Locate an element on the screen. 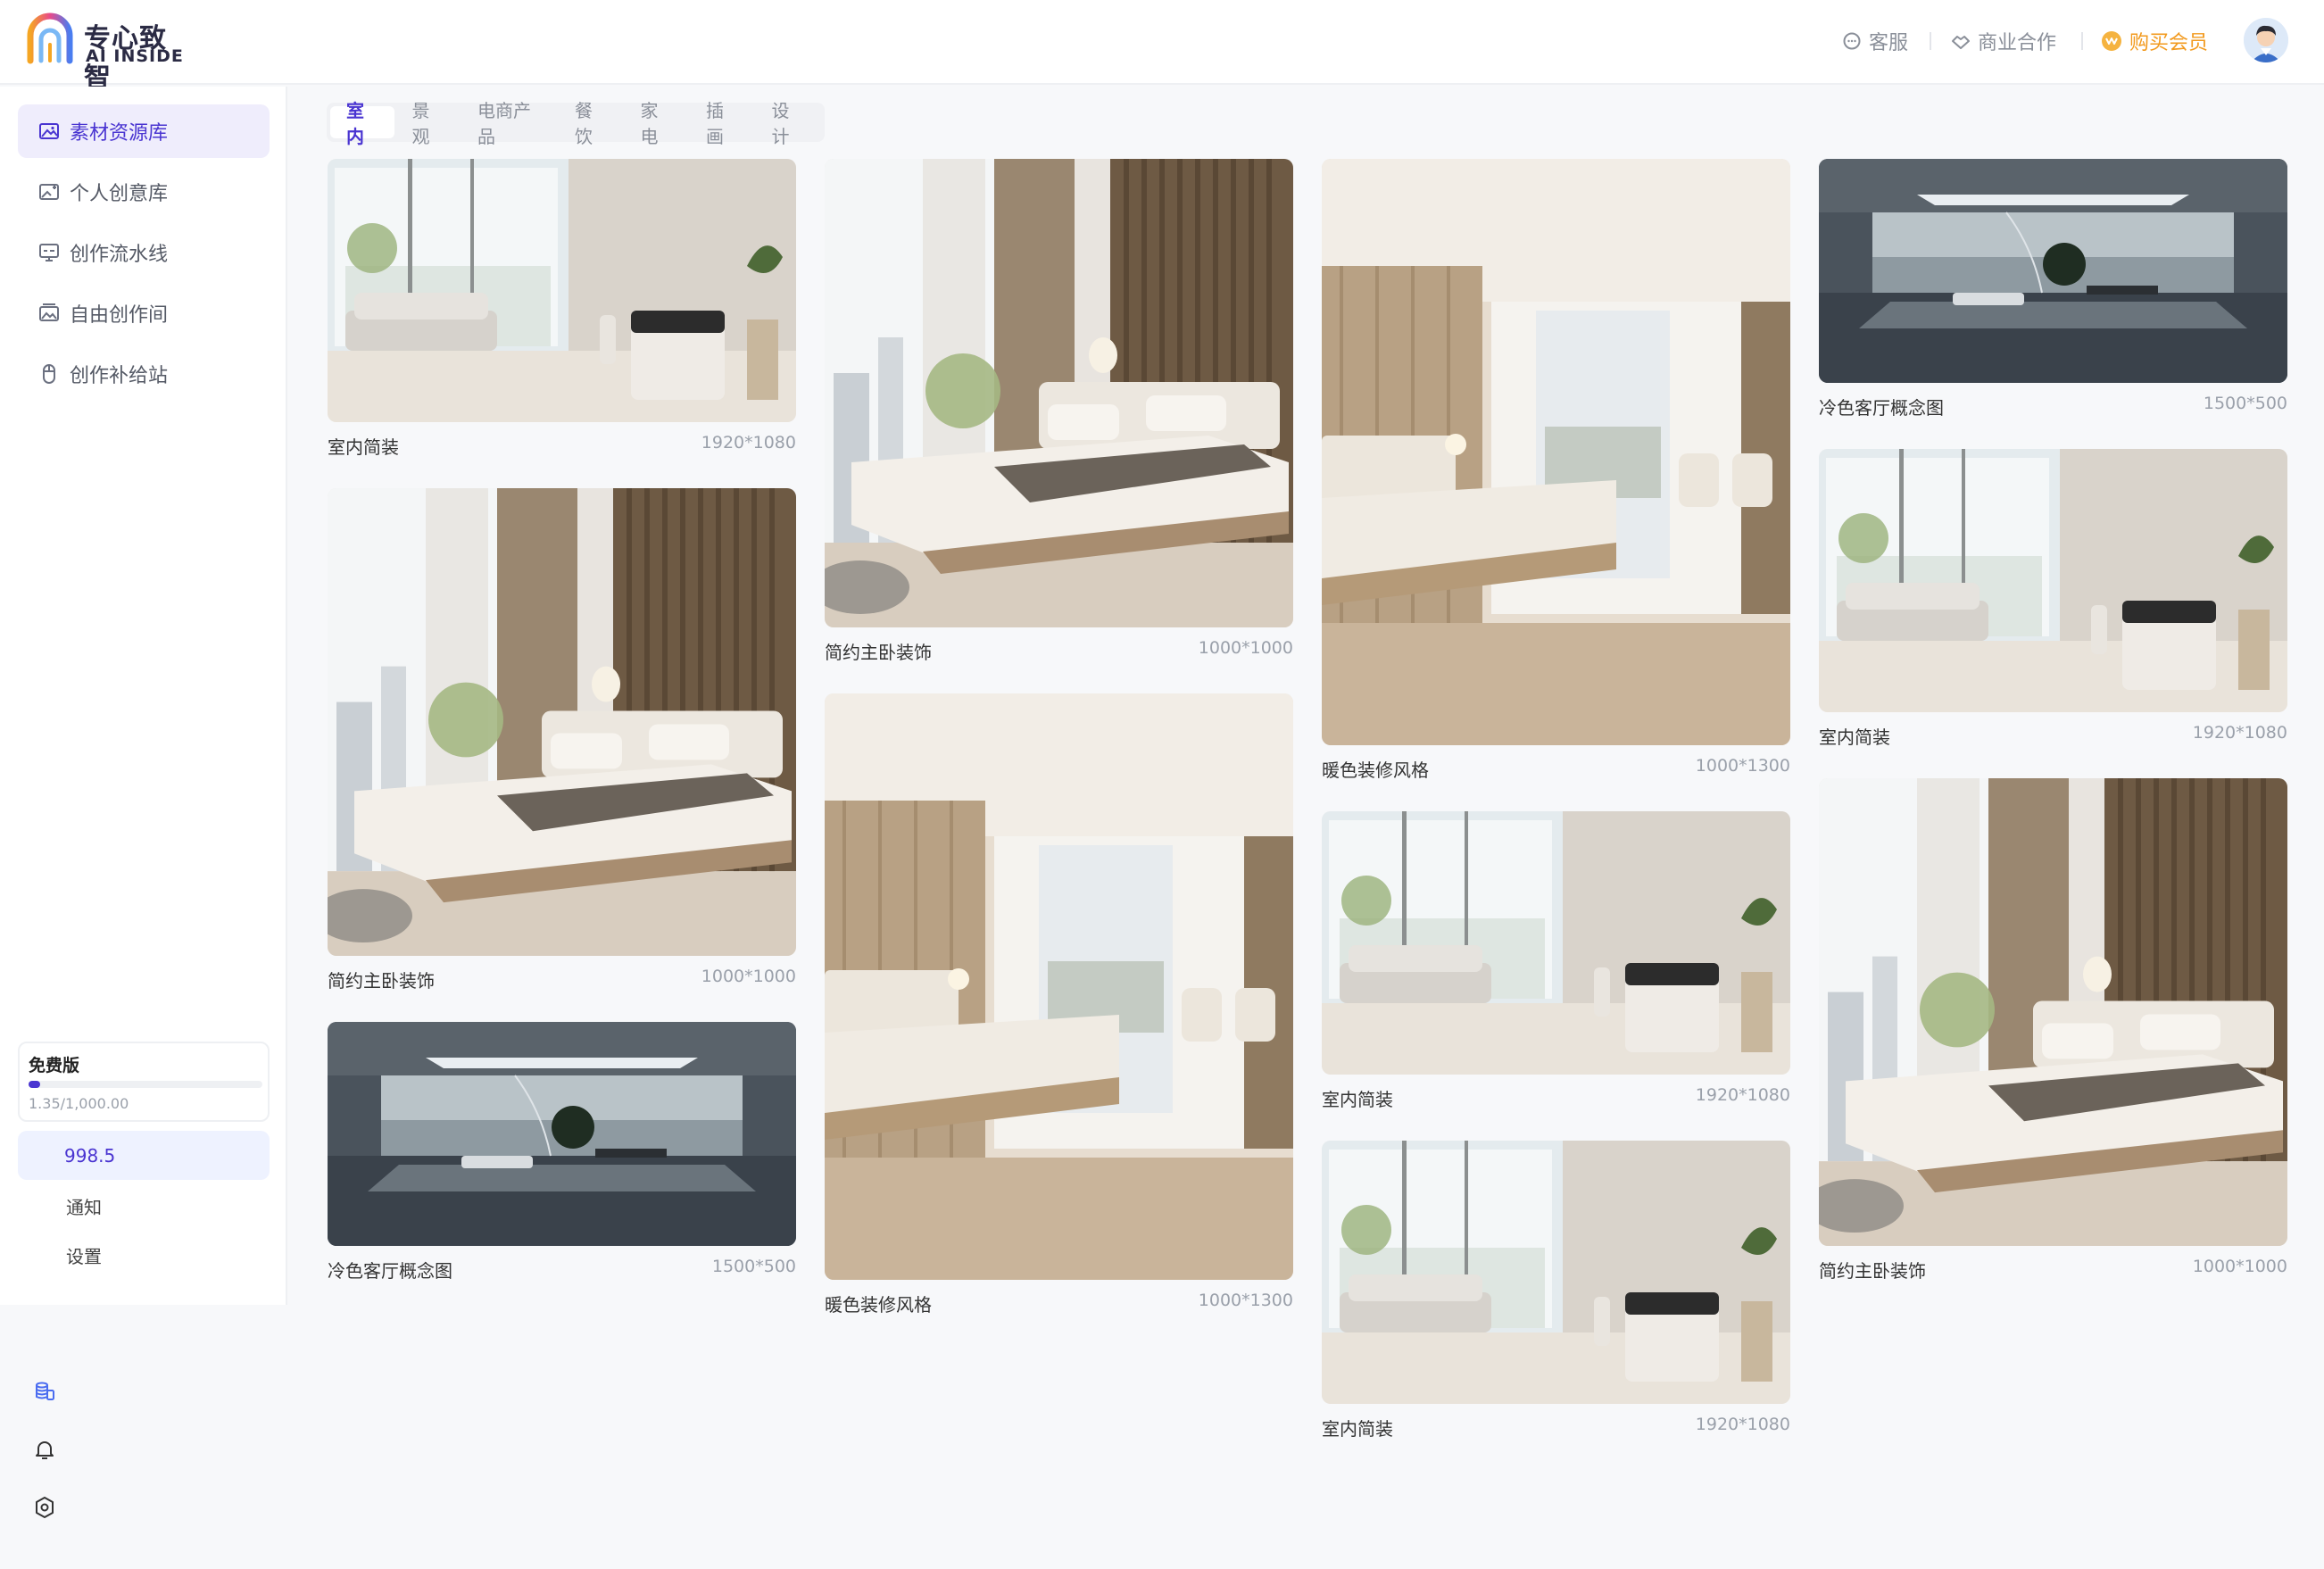 Image resolution: width=2324 pixels, height=1569 pixels. credits-value: 998.5 is located at coordinates (90, 1155).